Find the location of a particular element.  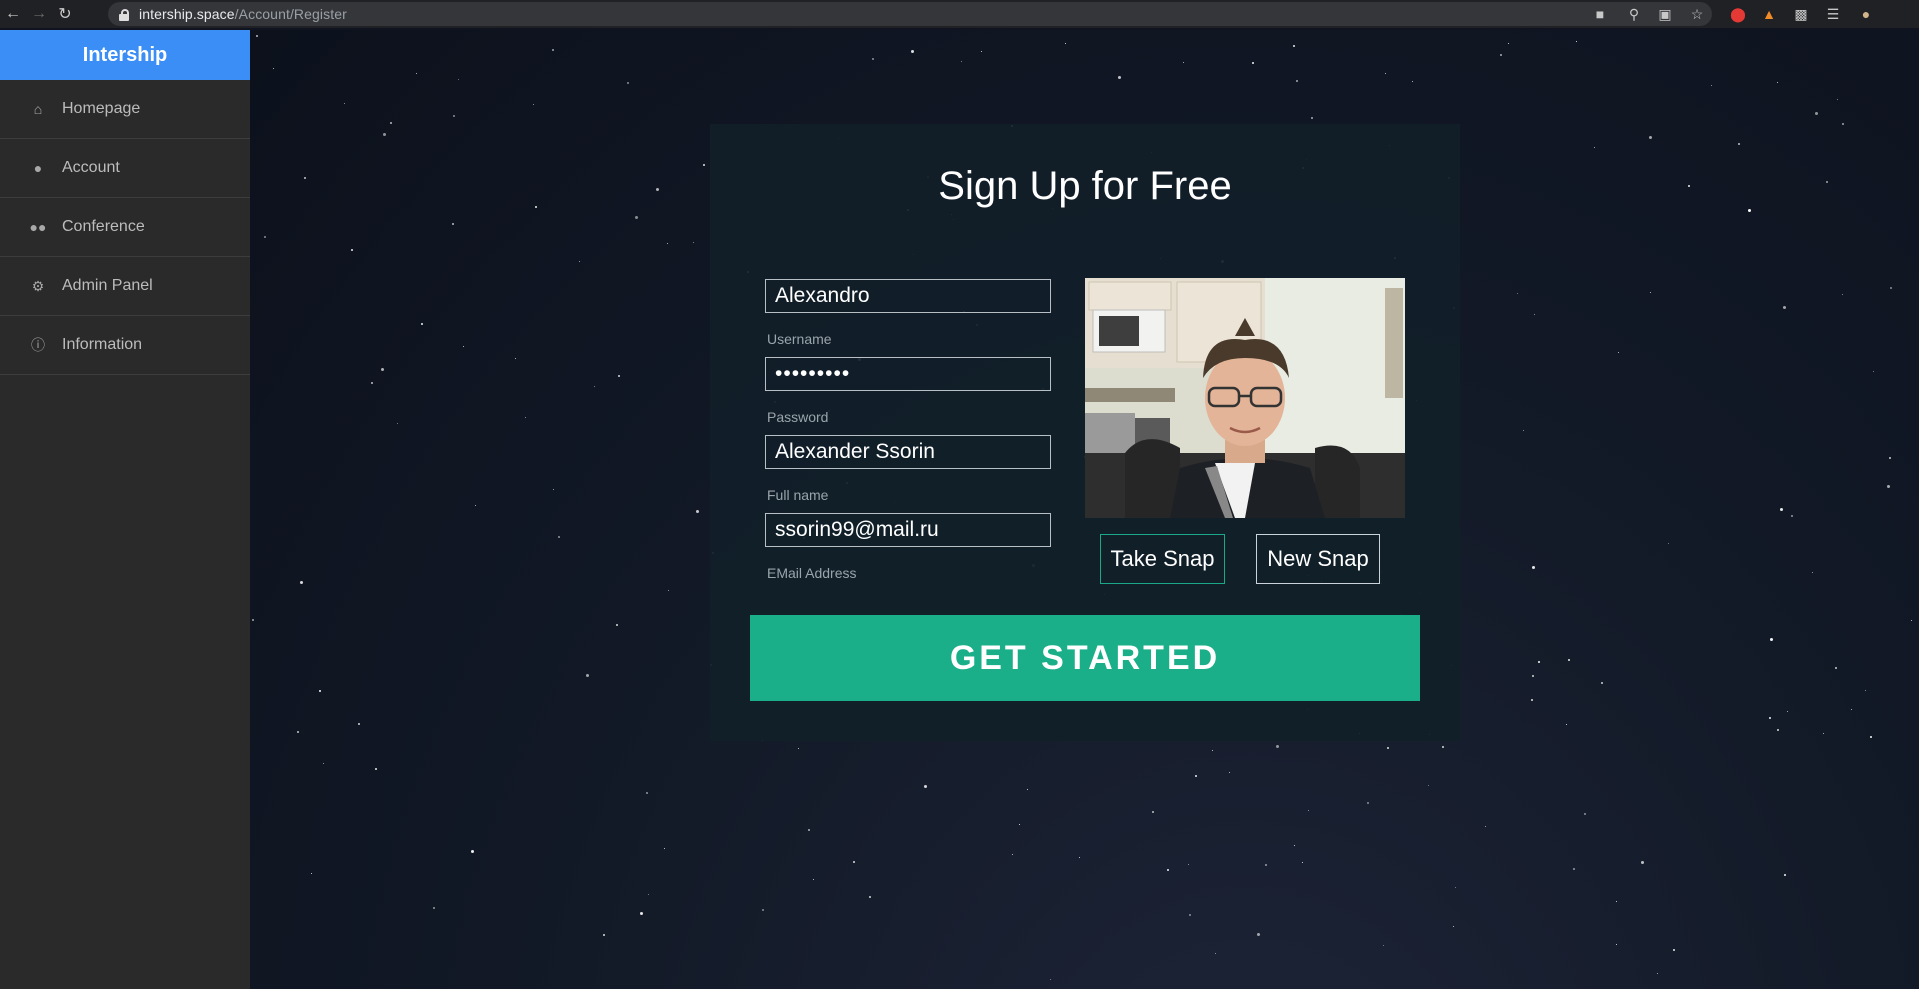

users-icon: ●● is located at coordinates (38, 227).